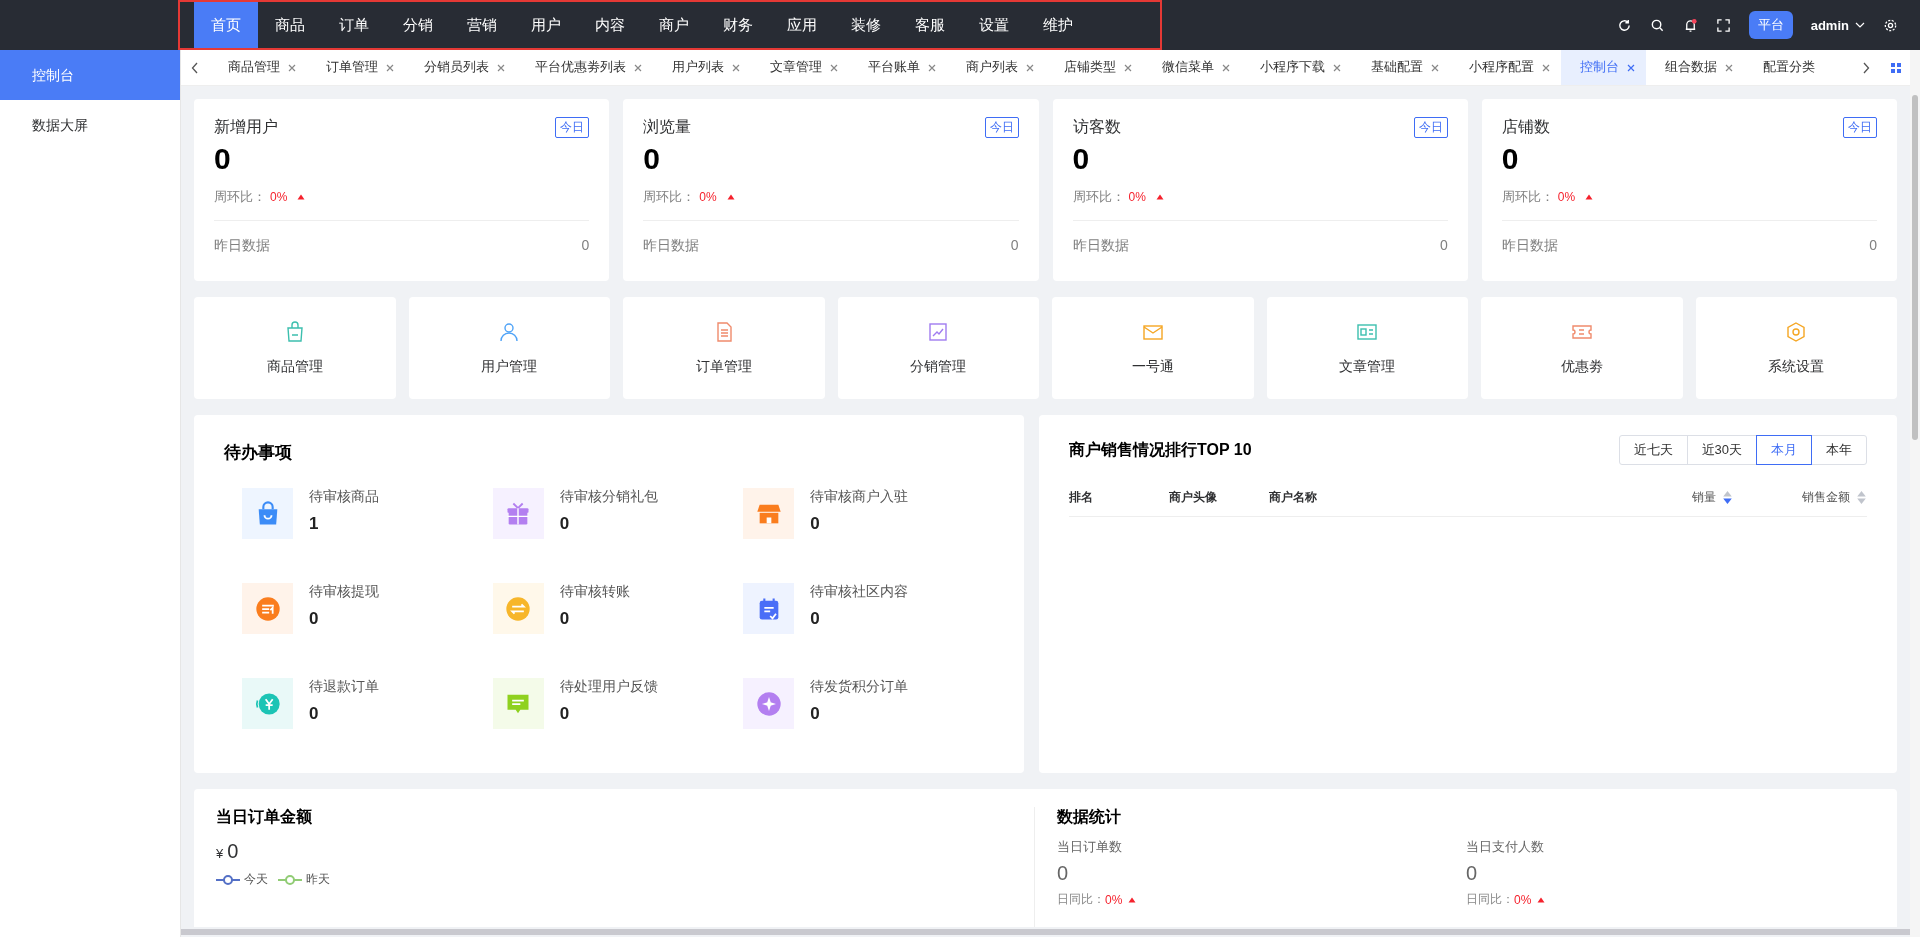 This screenshot has width=1920, height=937. What do you see at coordinates (290, 25) in the screenshot?
I see `nav-item: 商品` at bounding box center [290, 25].